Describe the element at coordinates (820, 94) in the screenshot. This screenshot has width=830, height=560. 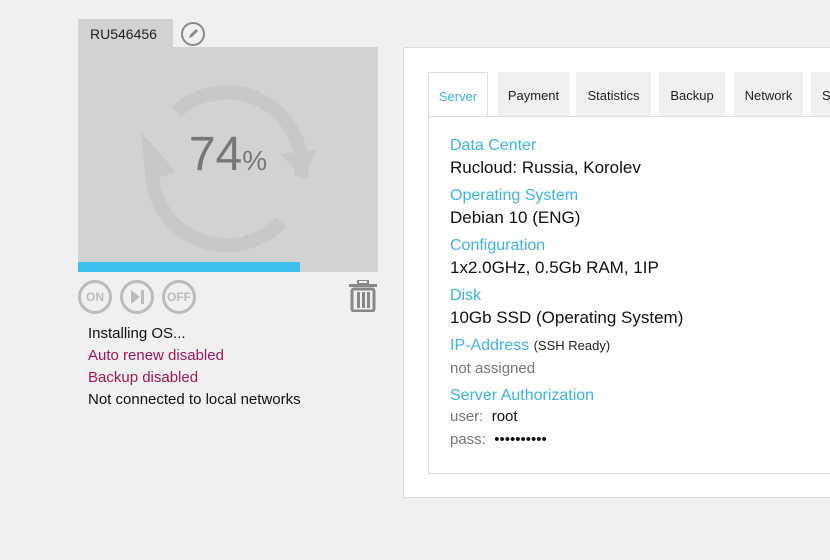
I see `tab-more: S` at that location.